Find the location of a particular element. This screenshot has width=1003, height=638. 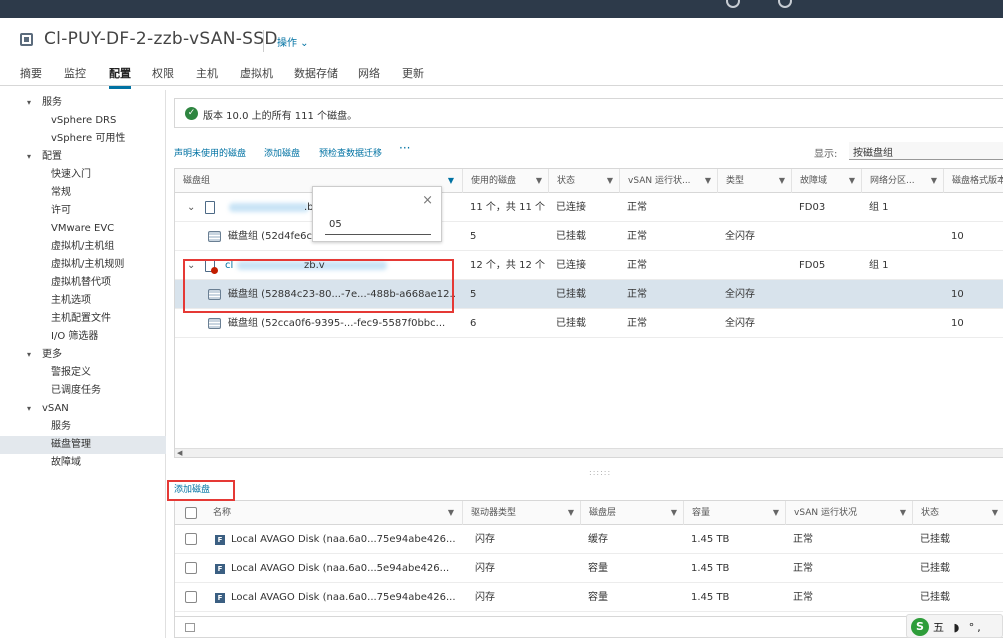

tab-permissions: 权限 is located at coordinates (163, 73).